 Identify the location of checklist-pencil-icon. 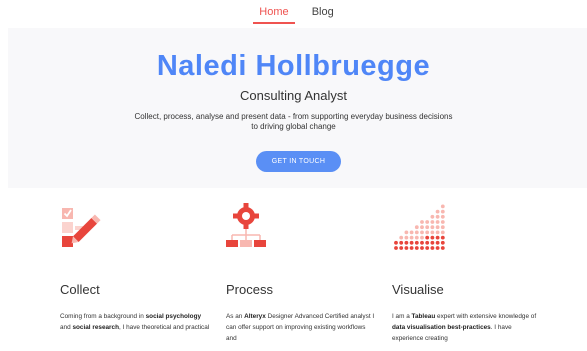
(90, 230).